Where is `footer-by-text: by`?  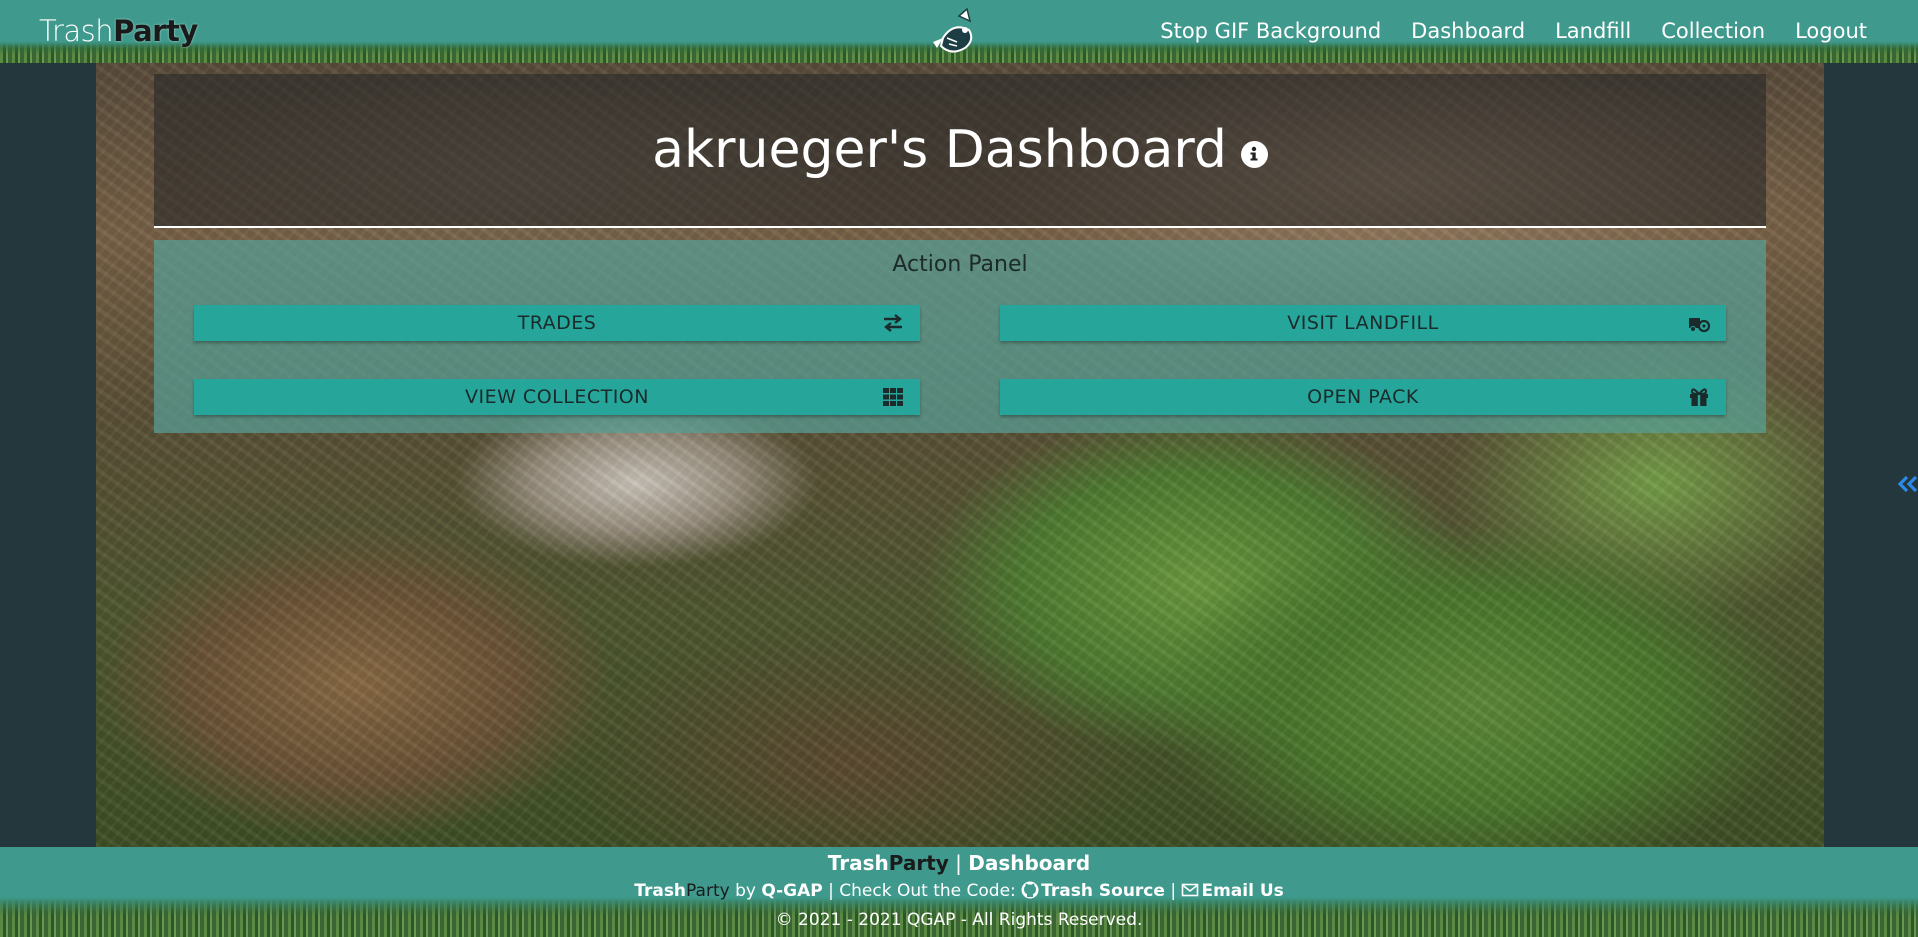
footer-by-text: by is located at coordinates (745, 891).